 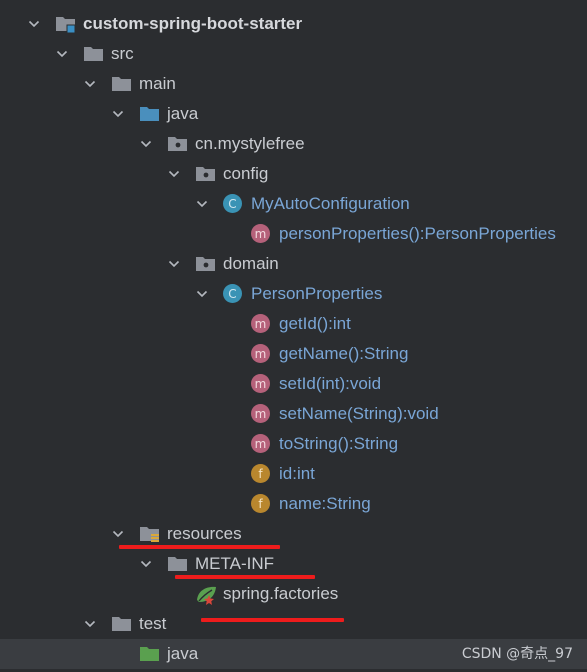 What do you see at coordinates (359, 413) in the screenshot?
I see `tree-node-label: setName(String):void` at bounding box center [359, 413].